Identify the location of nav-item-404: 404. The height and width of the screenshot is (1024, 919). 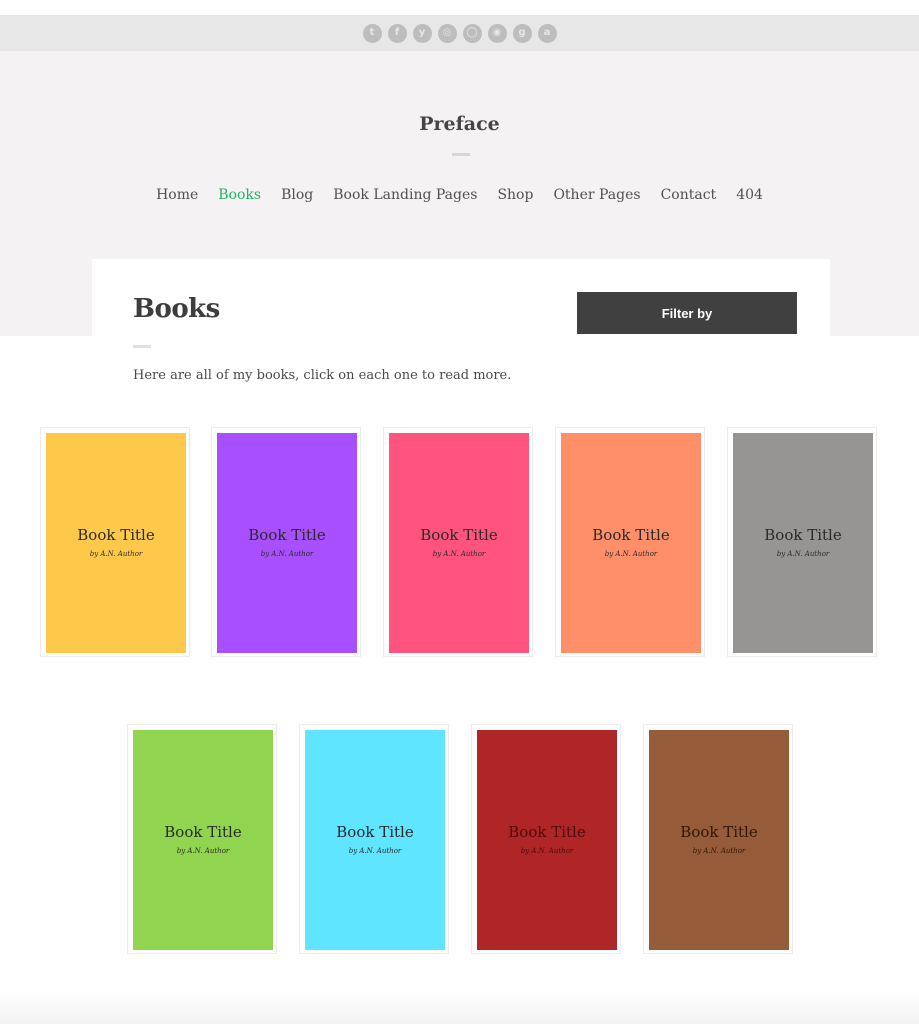
(749, 195).